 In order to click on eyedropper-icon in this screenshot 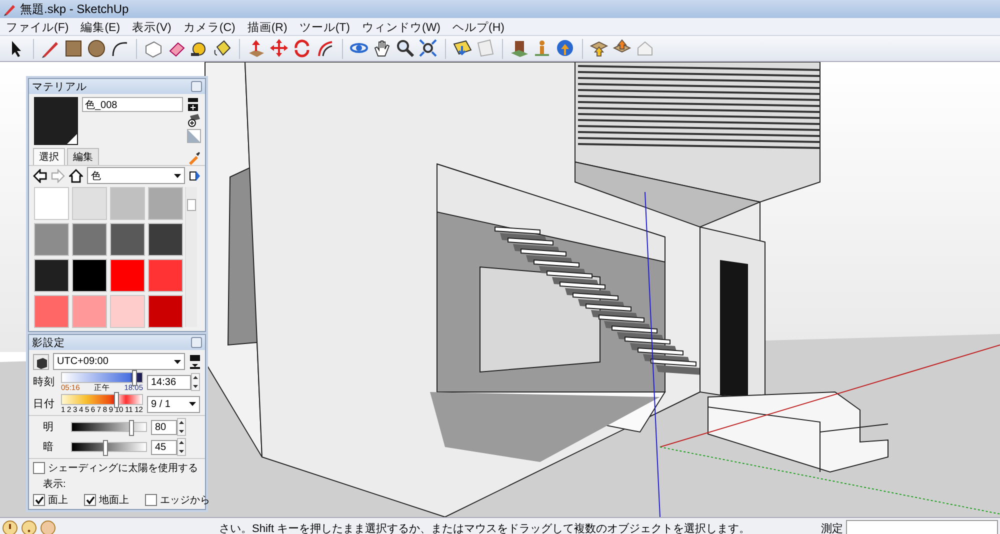, I will do `click(194, 158)`.